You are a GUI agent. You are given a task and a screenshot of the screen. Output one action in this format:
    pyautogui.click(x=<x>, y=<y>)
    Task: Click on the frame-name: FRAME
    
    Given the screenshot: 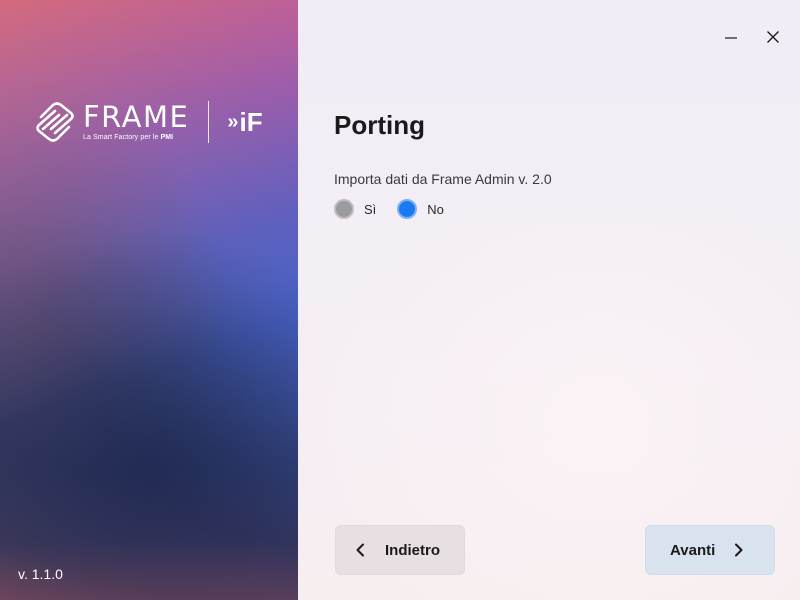 What is the action you would take?
    pyautogui.click(x=136, y=117)
    